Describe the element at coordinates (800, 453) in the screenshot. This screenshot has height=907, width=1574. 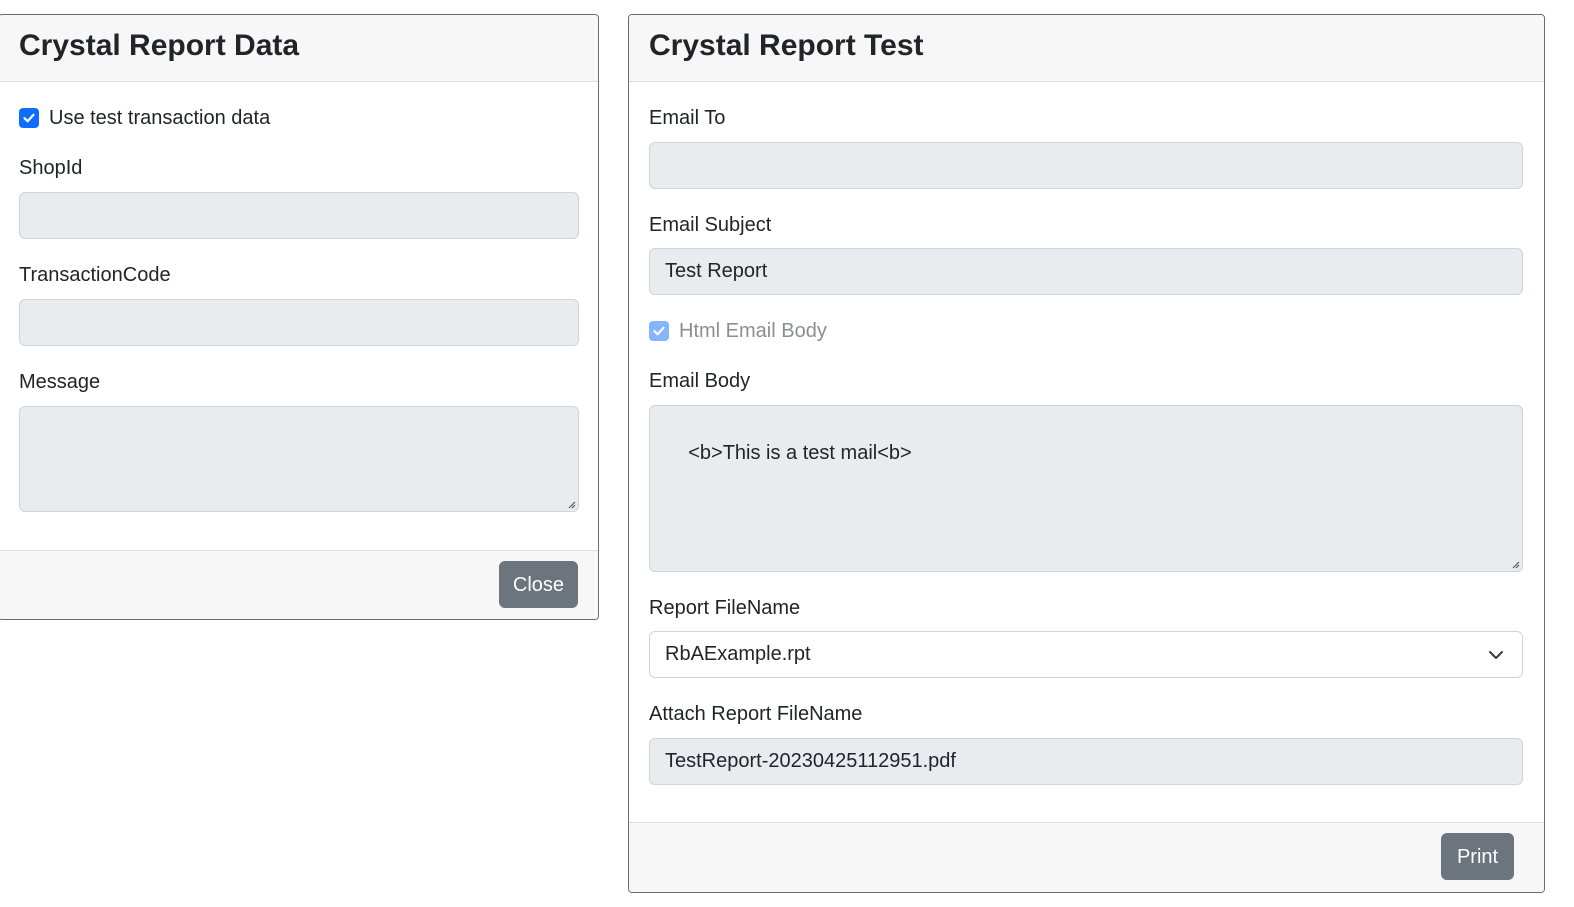
I see `email-body-text: <b>This is a test mail<b>` at that location.